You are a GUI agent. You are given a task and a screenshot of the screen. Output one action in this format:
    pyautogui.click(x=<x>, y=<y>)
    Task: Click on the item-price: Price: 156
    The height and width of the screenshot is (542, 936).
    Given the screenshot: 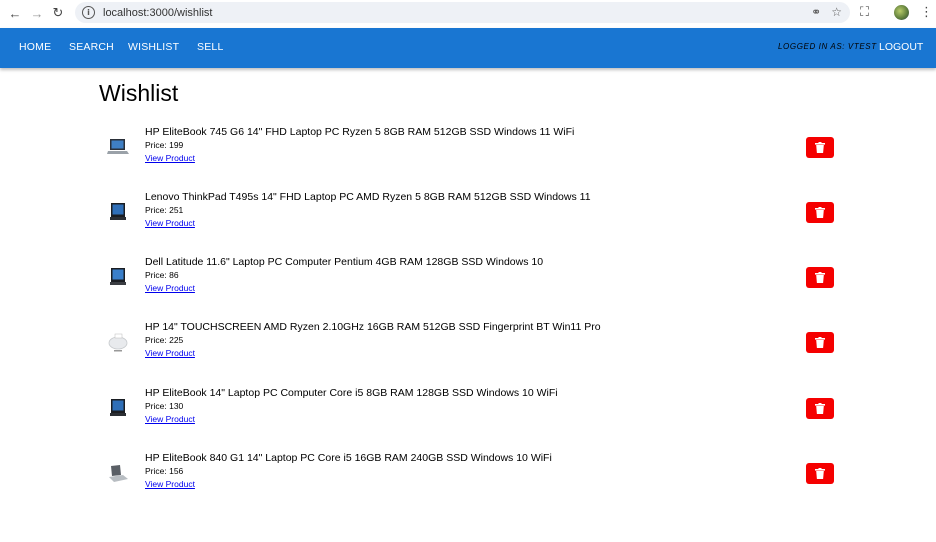 What is the action you would take?
    pyautogui.click(x=164, y=471)
    